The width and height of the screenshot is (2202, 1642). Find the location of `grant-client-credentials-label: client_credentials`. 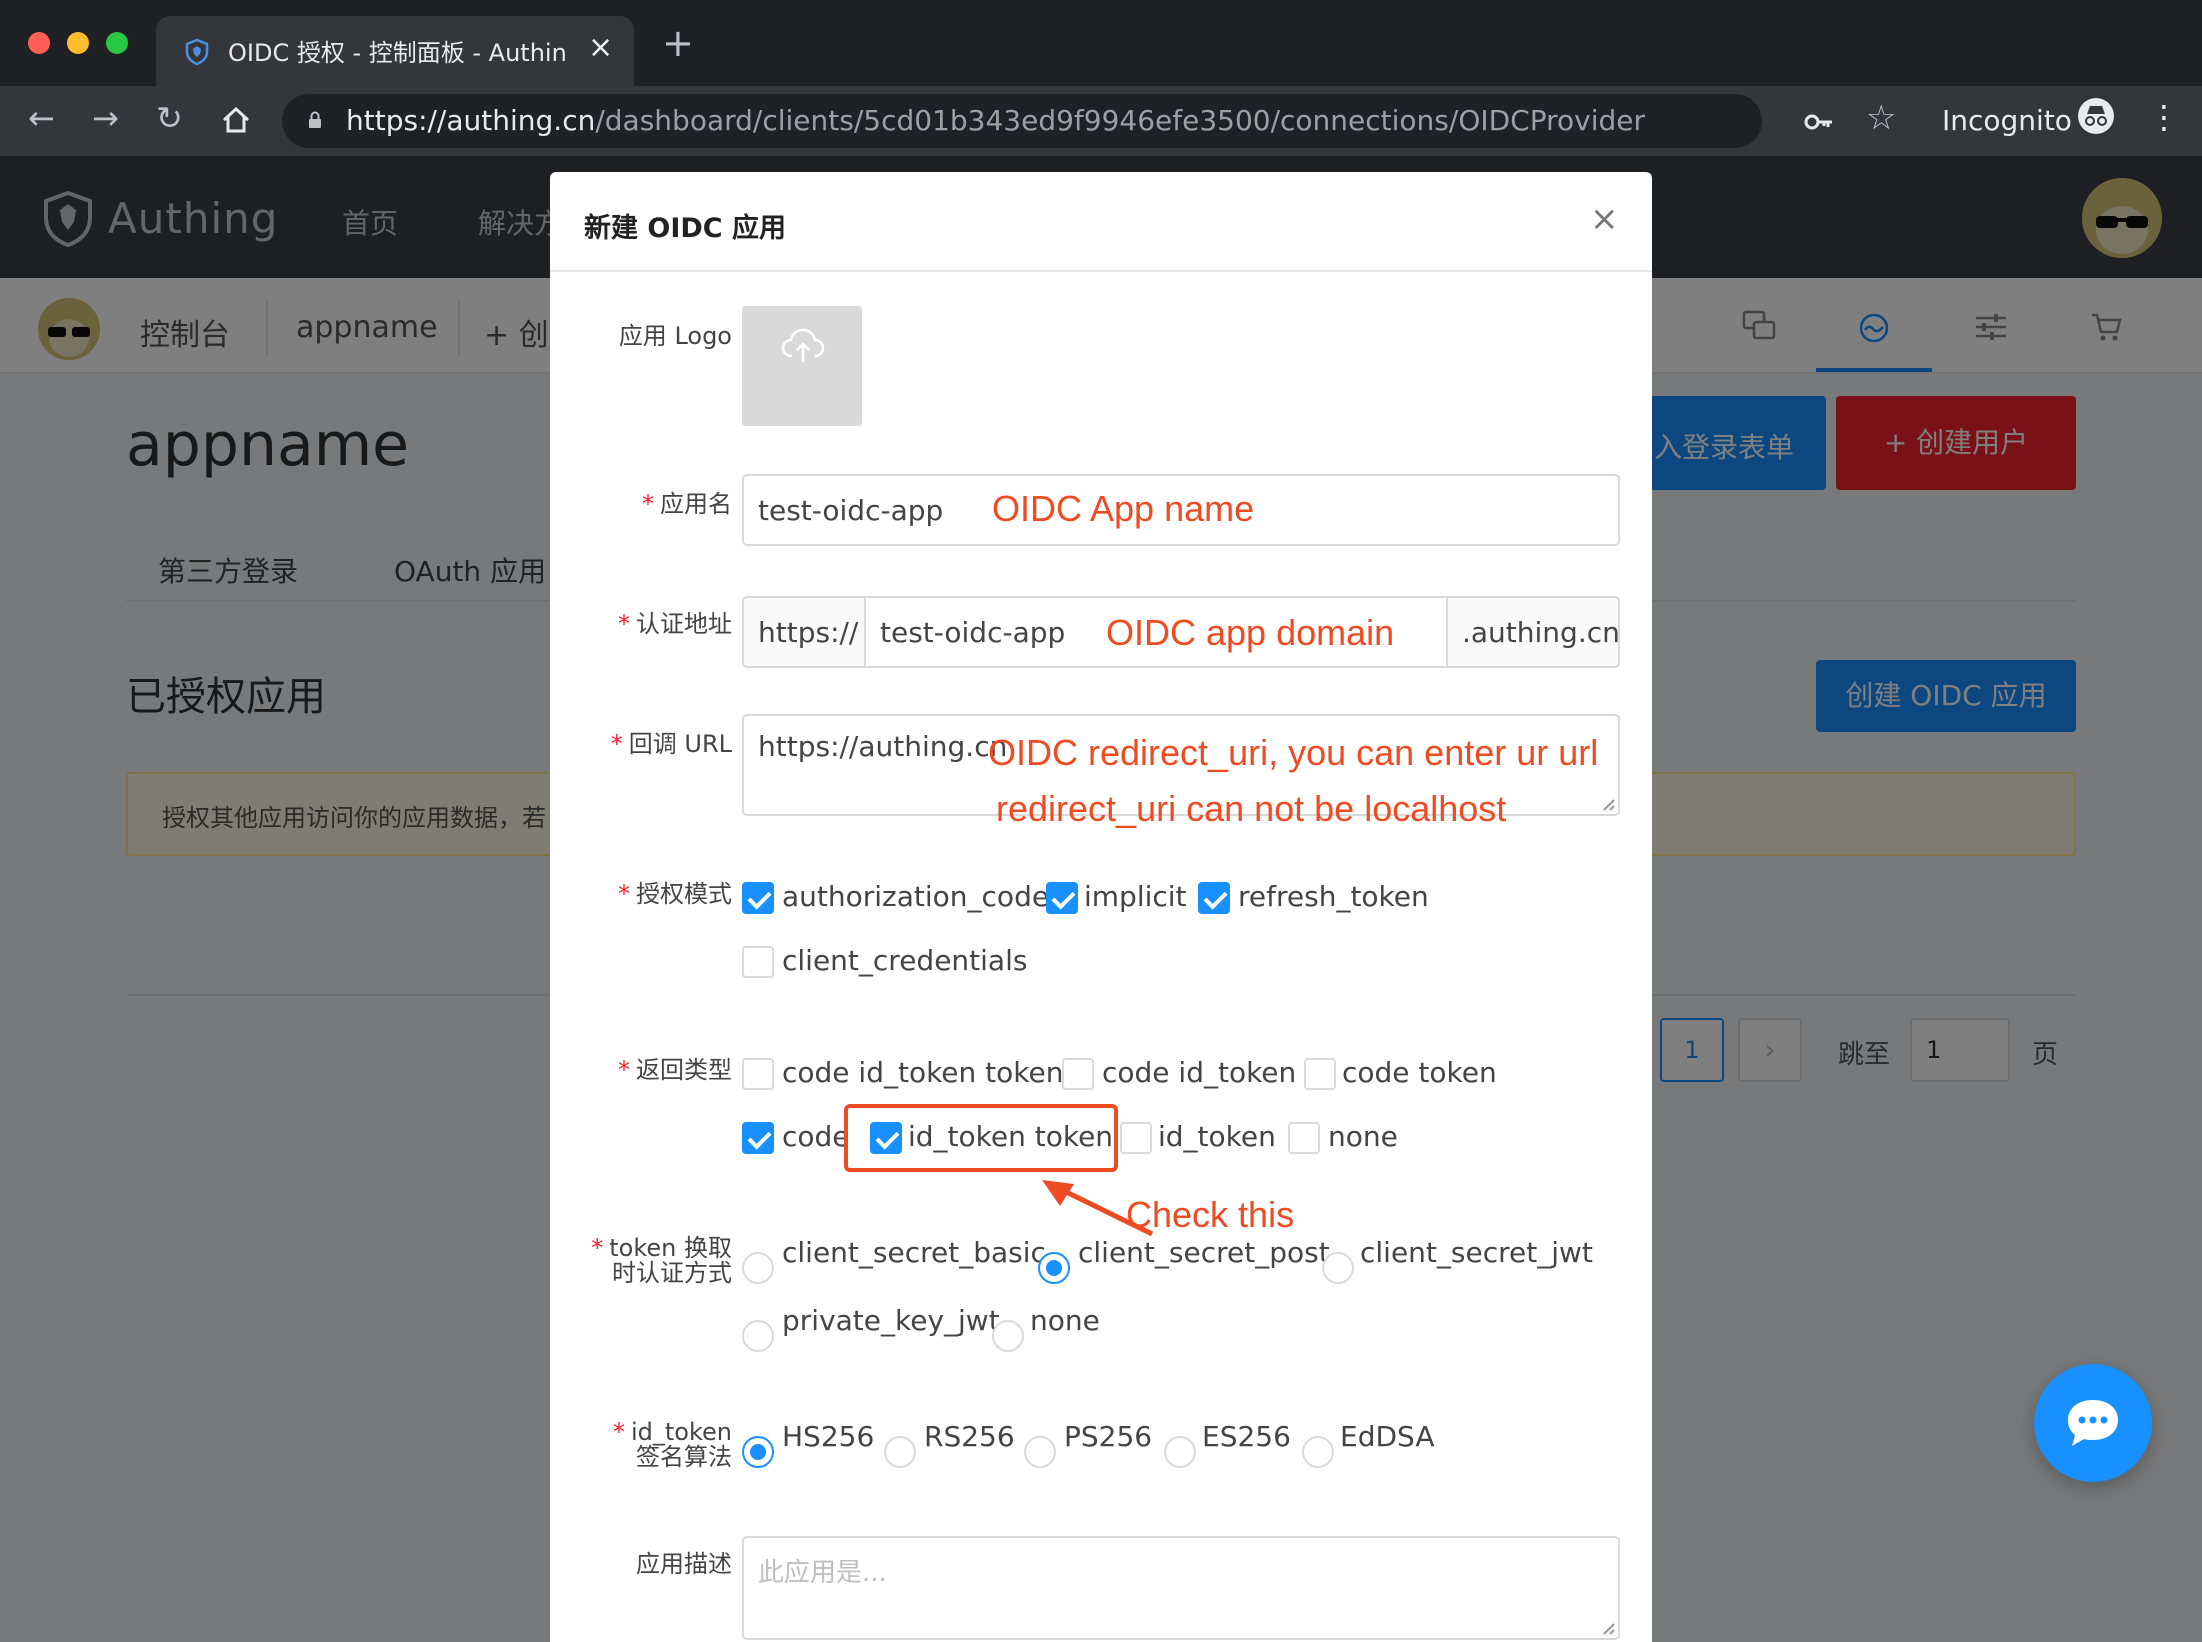

grant-client-credentials-label: client_credentials is located at coordinates (905, 960).